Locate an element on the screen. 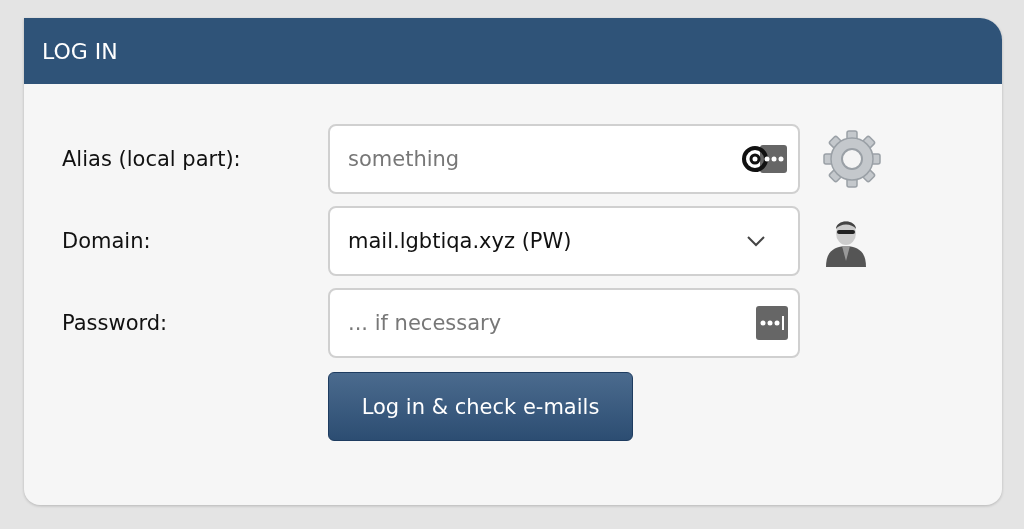 The image size is (1024, 529). domain-select: mail.lgbtiqa.xyz (PW) is located at coordinates (564, 241).